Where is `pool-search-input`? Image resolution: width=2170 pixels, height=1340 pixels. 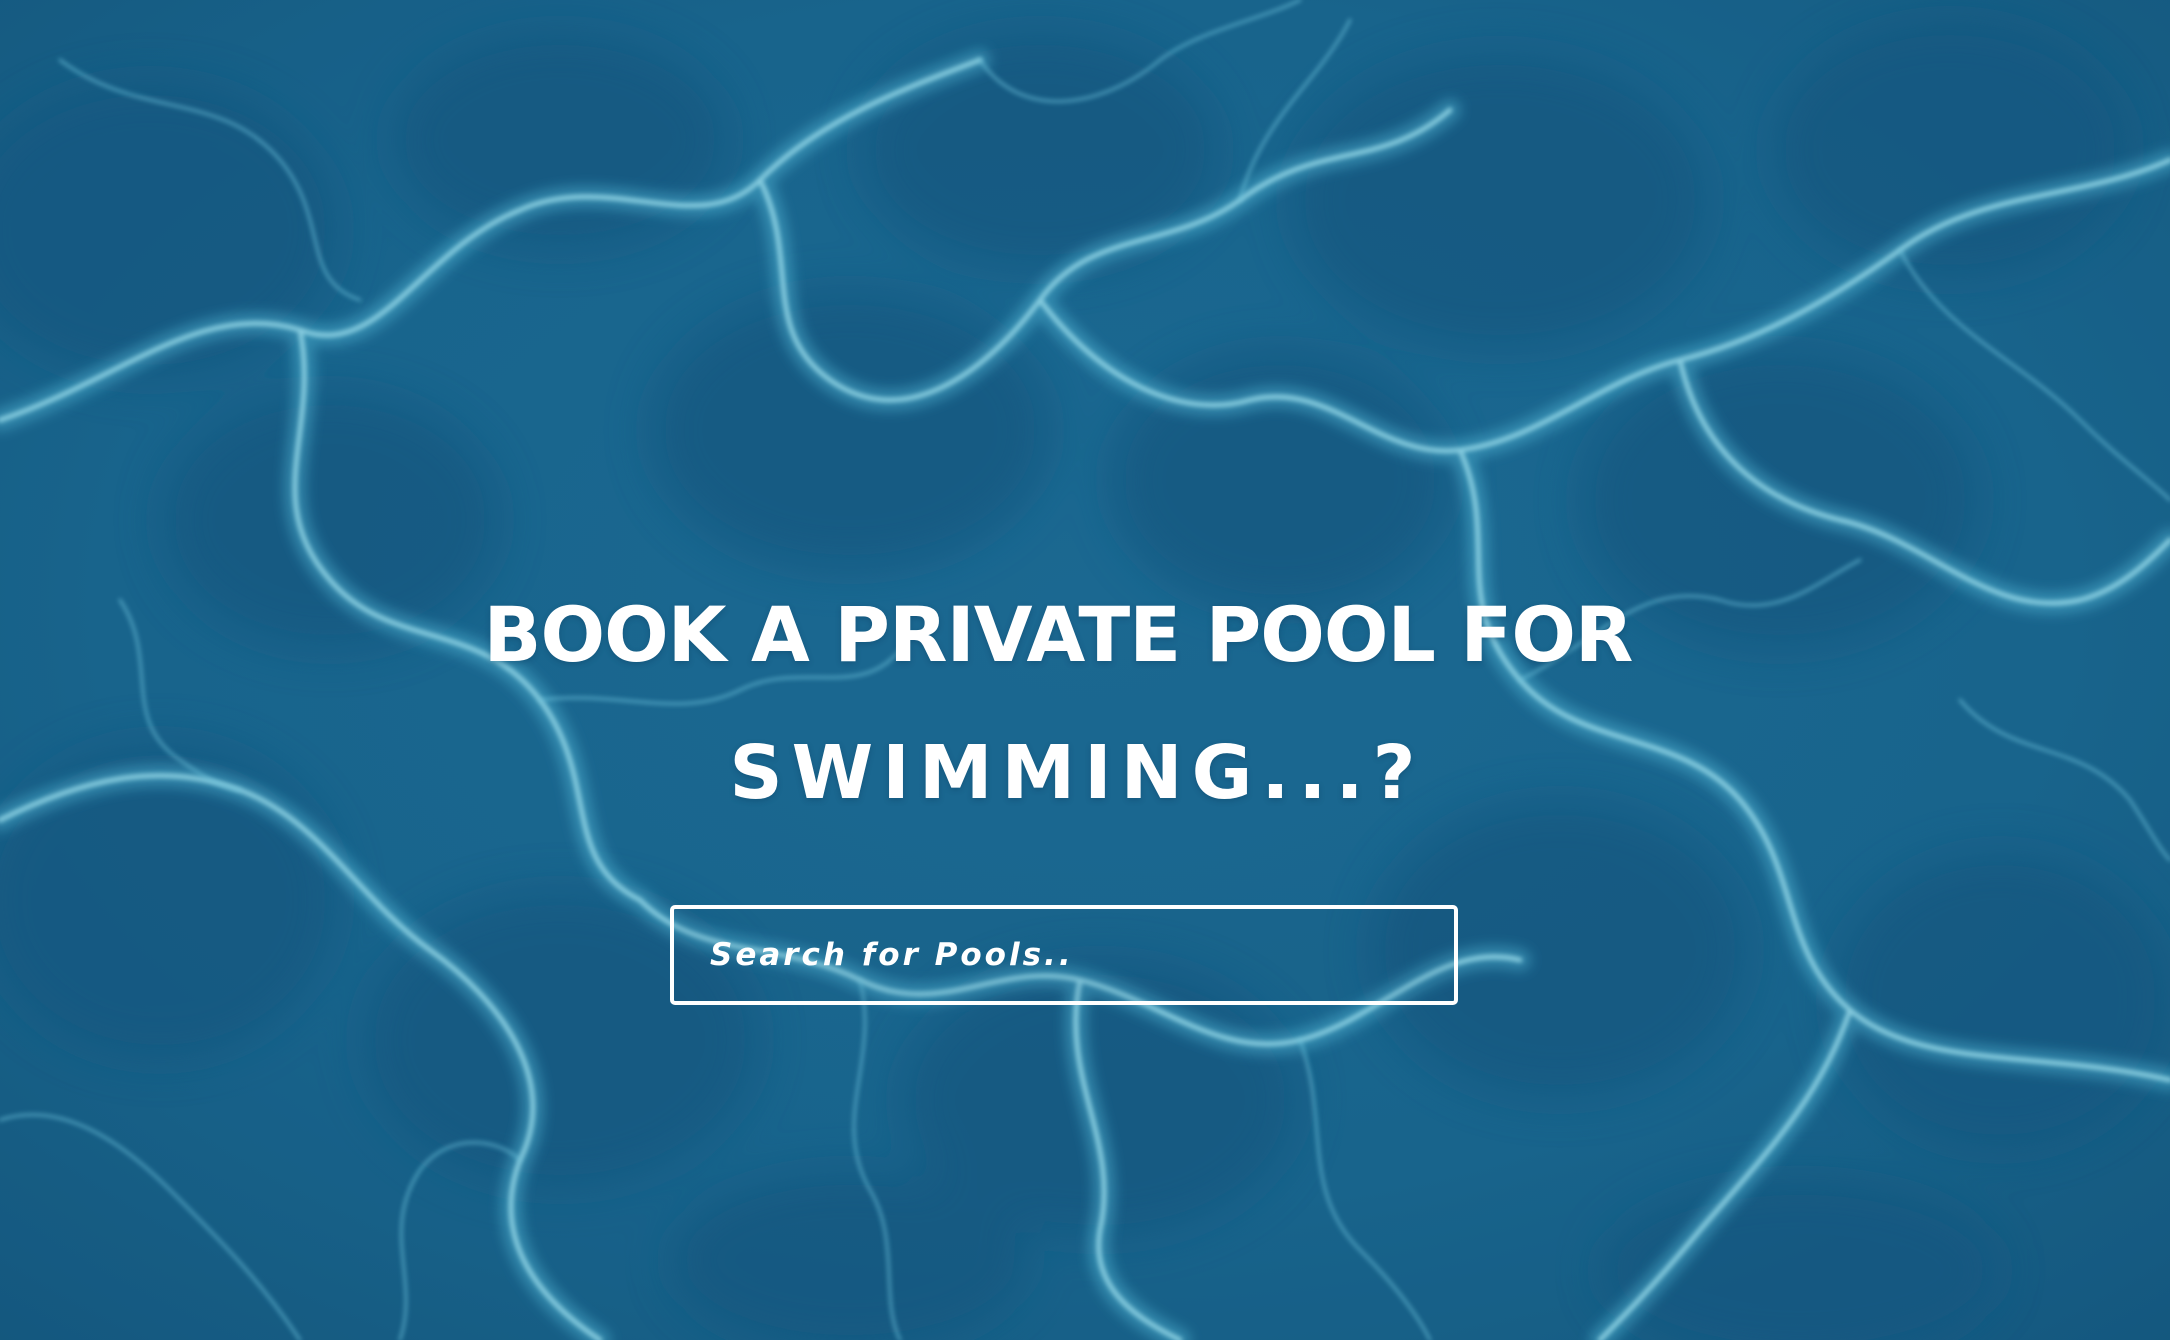 pool-search-input is located at coordinates (1064, 955).